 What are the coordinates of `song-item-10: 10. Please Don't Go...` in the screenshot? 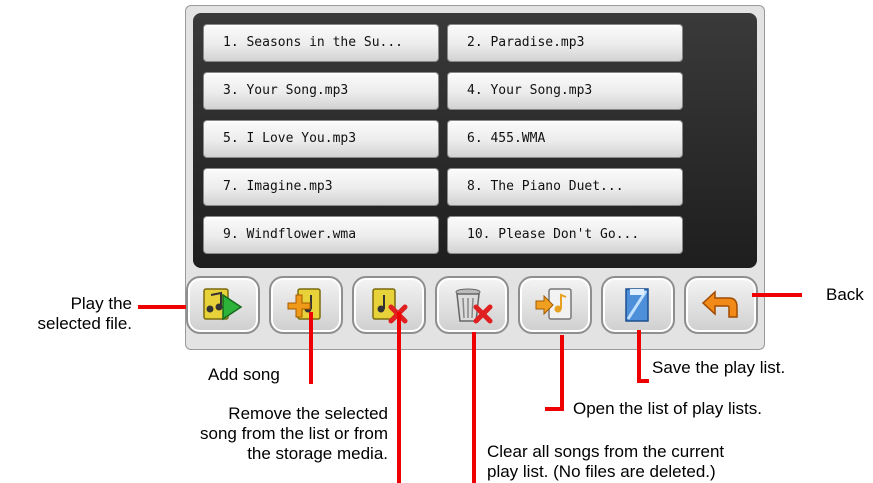 It's located at (565, 235).